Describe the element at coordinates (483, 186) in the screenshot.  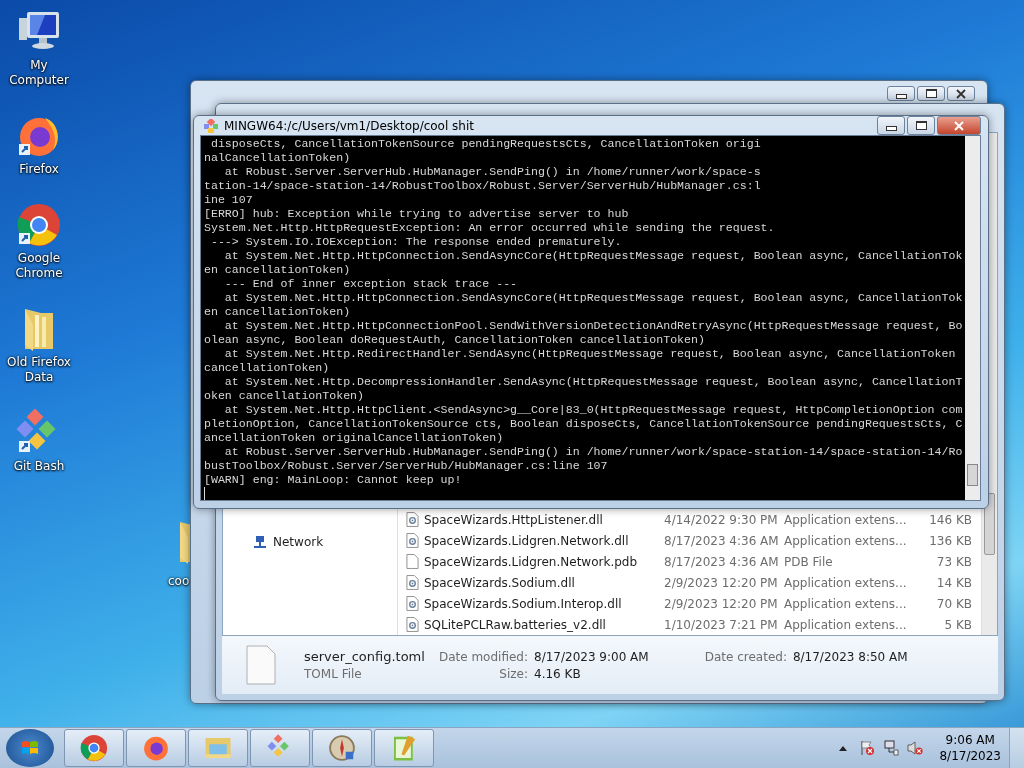
I see `terminal-line: tation-14/space-station-14/RobustToolbox/Robust.Server/ServerHub/HubManager.cs:l` at that location.